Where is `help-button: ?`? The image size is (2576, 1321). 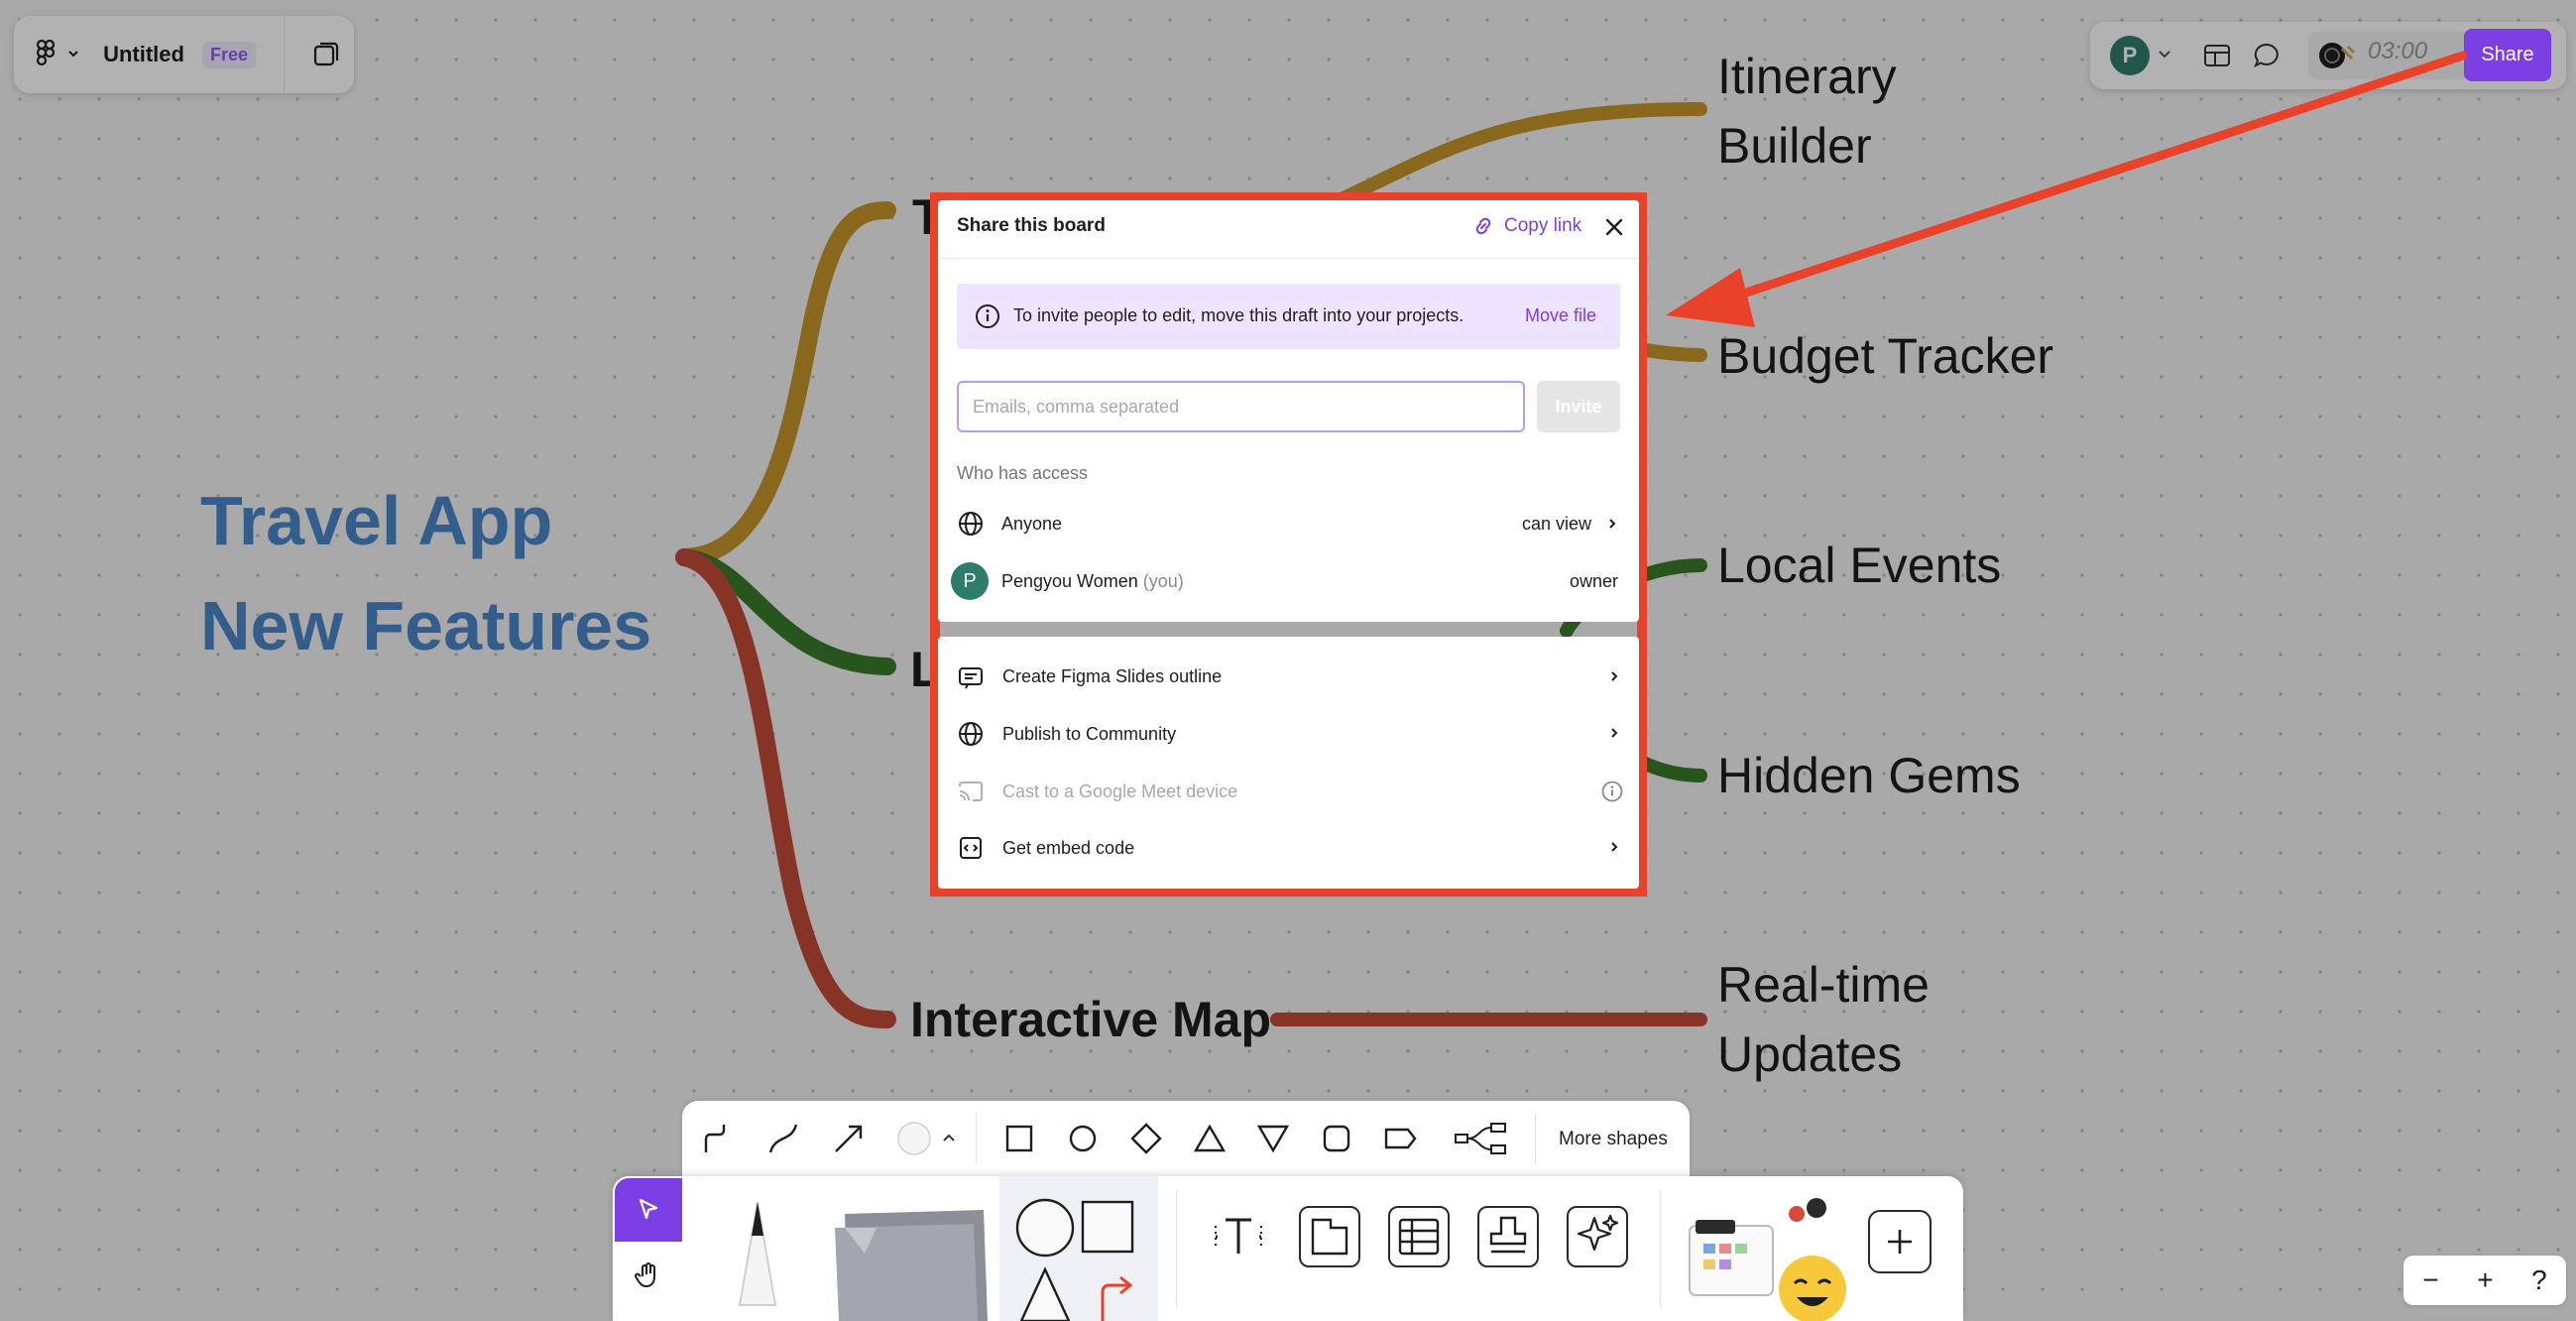 help-button: ? is located at coordinates (2539, 1280).